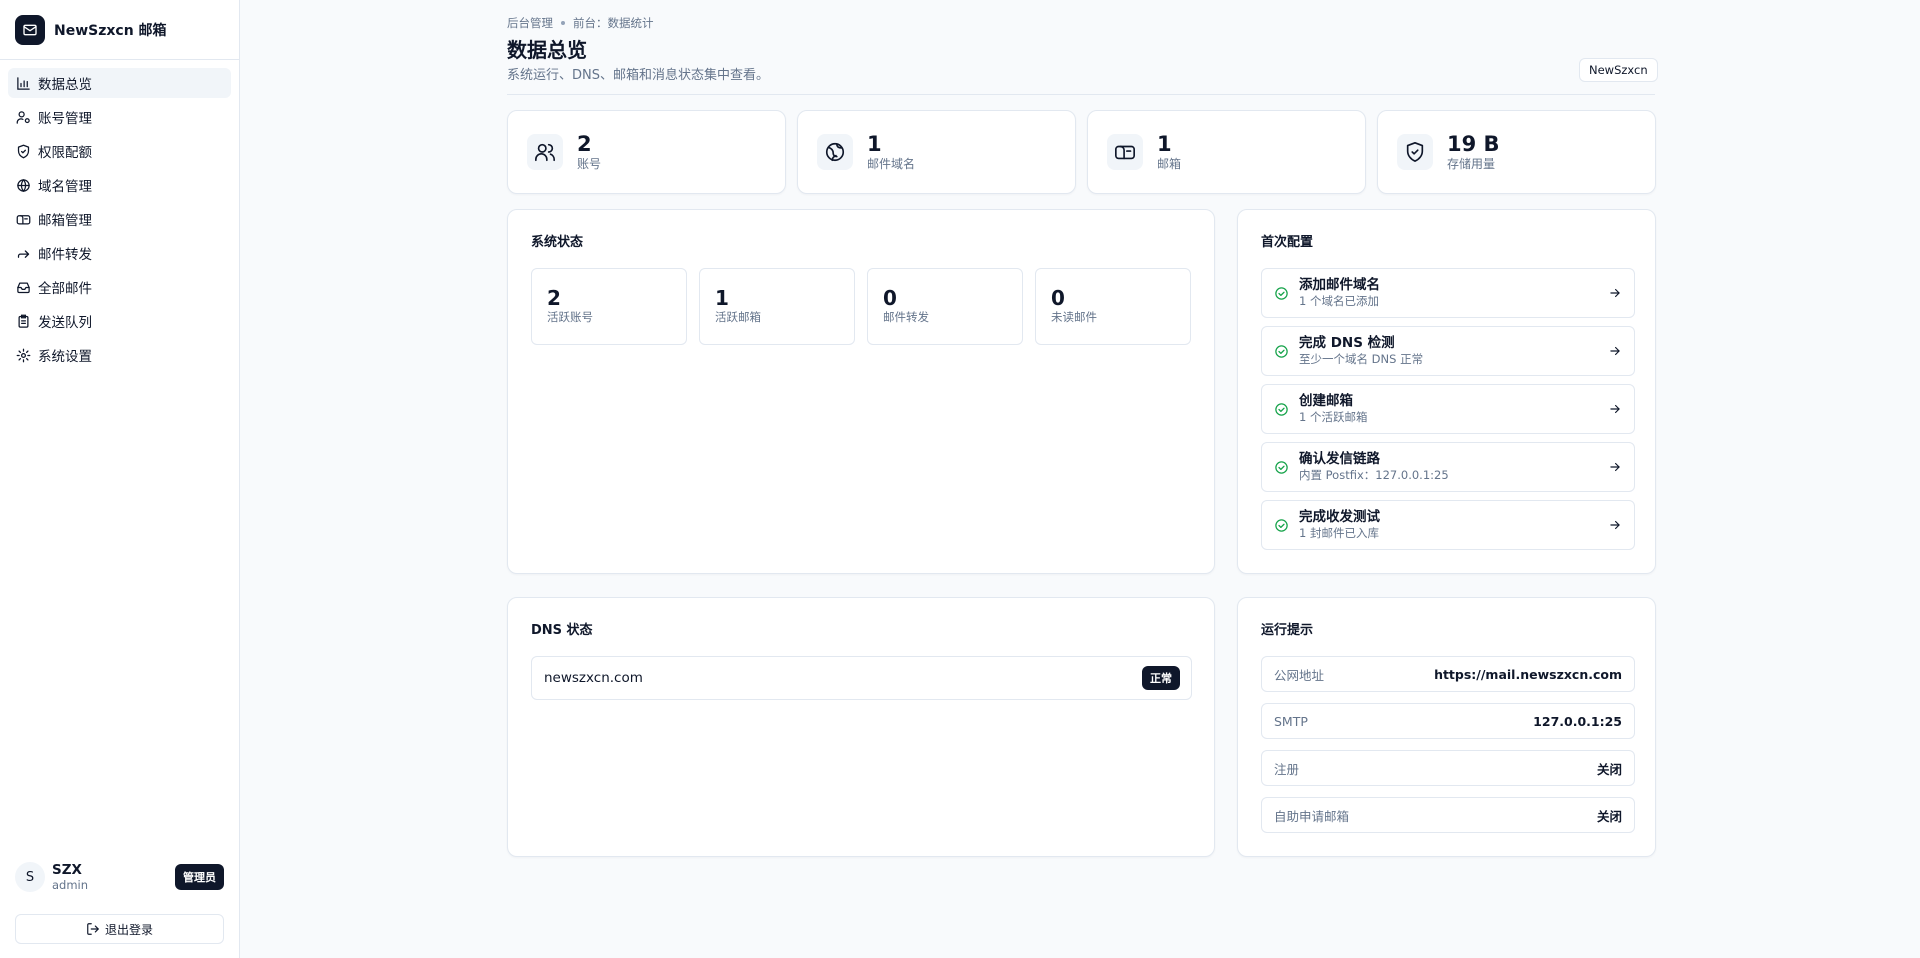  Describe the element at coordinates (557, 242) in the screenshot. I see `panel-title: 系统状态` at that location.